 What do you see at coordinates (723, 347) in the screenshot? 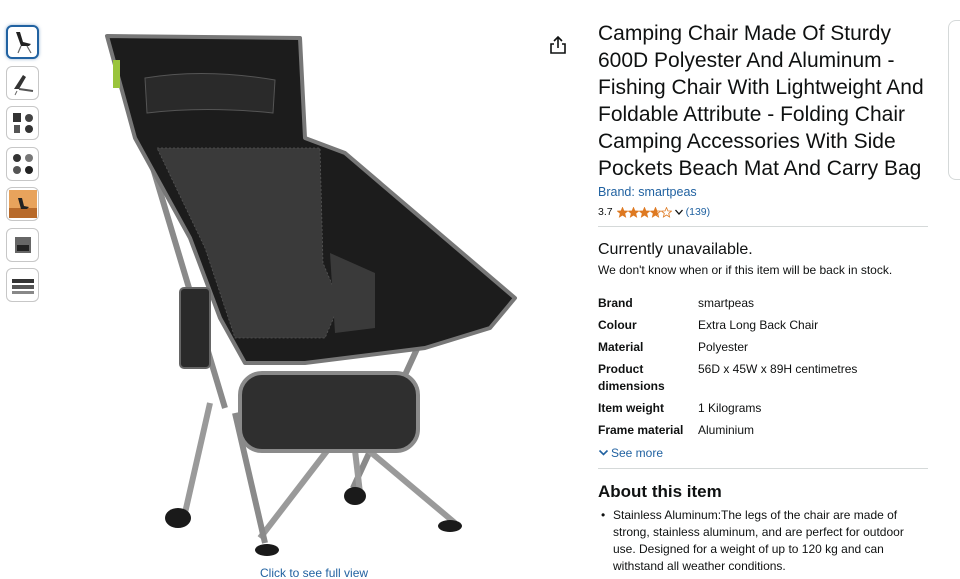
I see `spec-value: Polyester` at bounding box center [723, 347].